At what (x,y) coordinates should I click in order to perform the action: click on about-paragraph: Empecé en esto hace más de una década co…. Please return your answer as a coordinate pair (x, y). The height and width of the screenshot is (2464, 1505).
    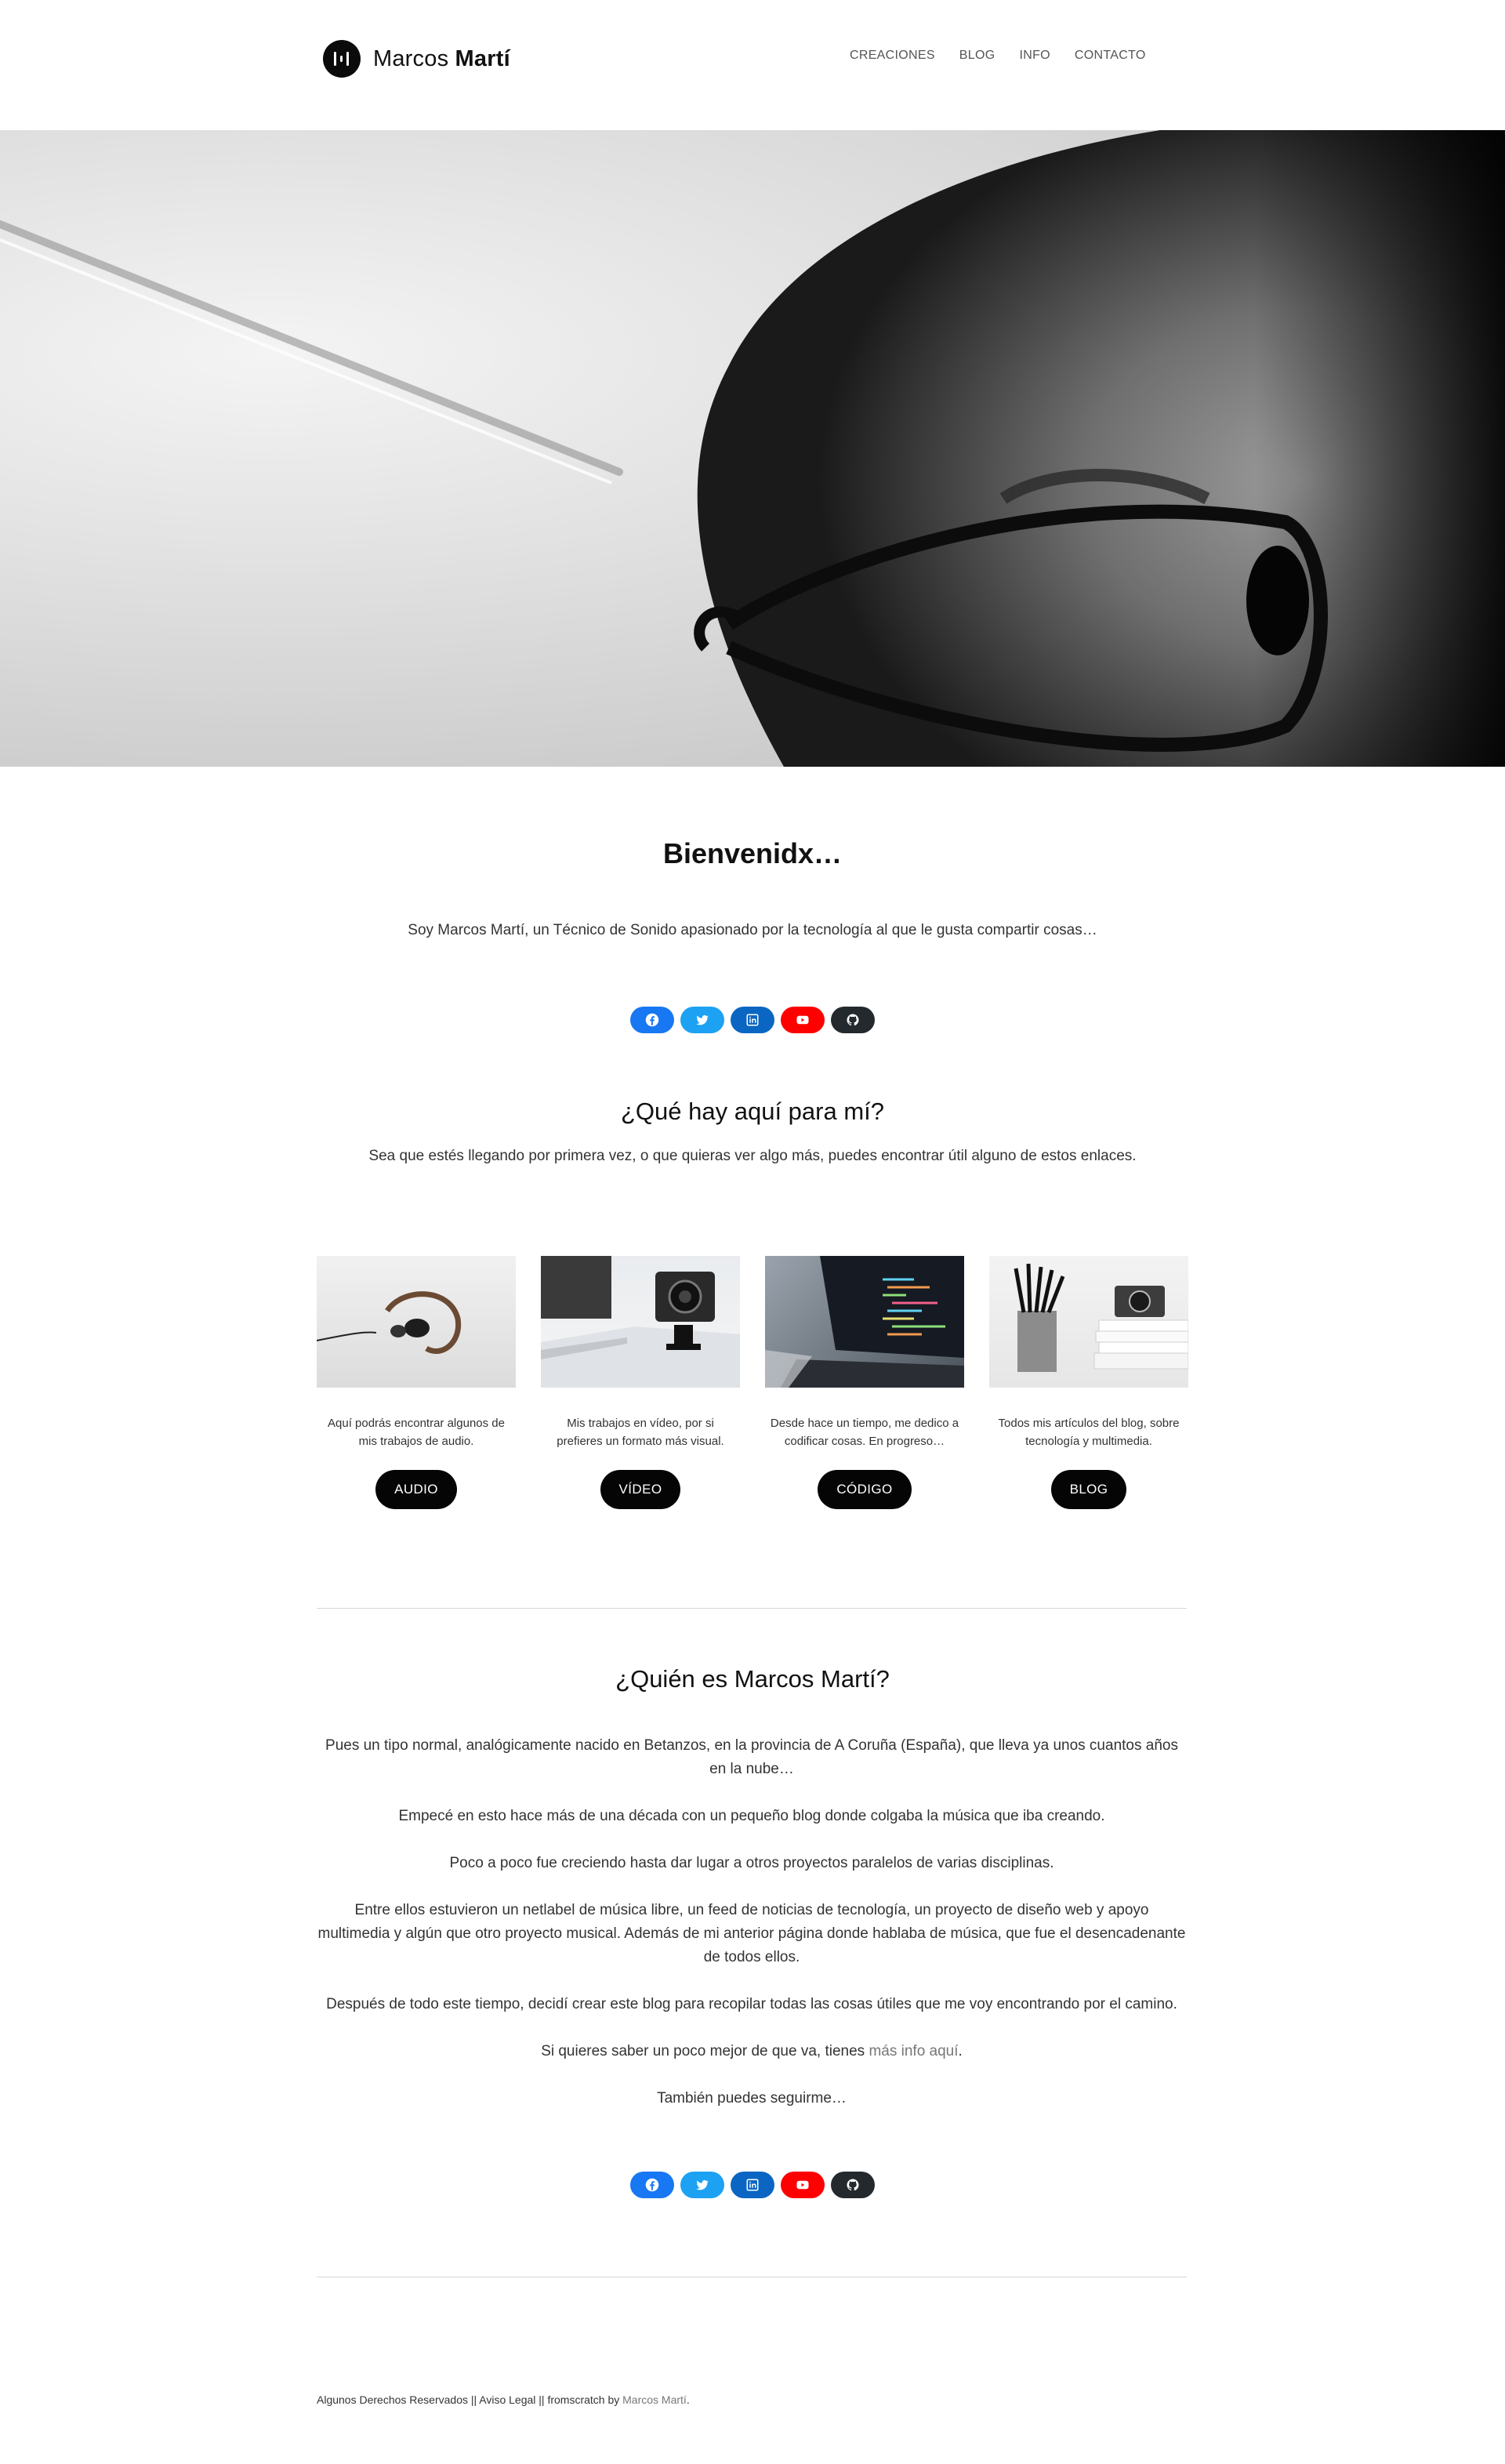
    Looking at the image, I should click on (751, 1816).